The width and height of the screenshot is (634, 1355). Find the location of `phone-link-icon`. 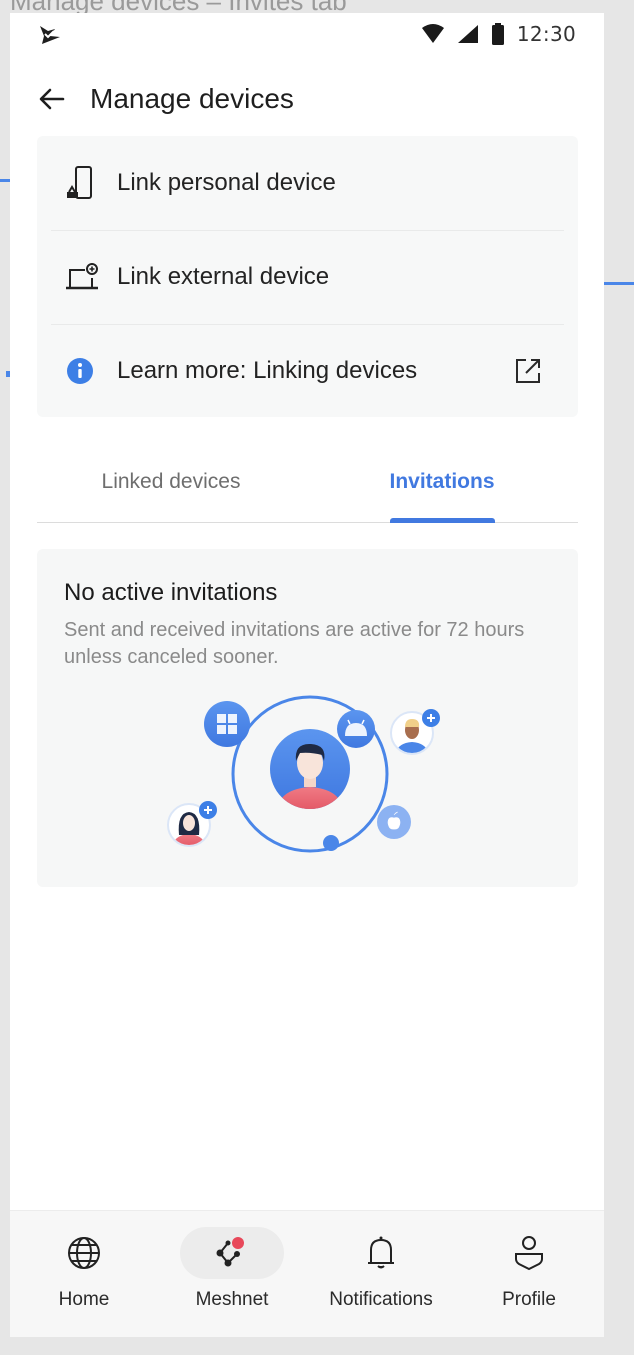

phone-link-icon is located at coordinates (83, 183).